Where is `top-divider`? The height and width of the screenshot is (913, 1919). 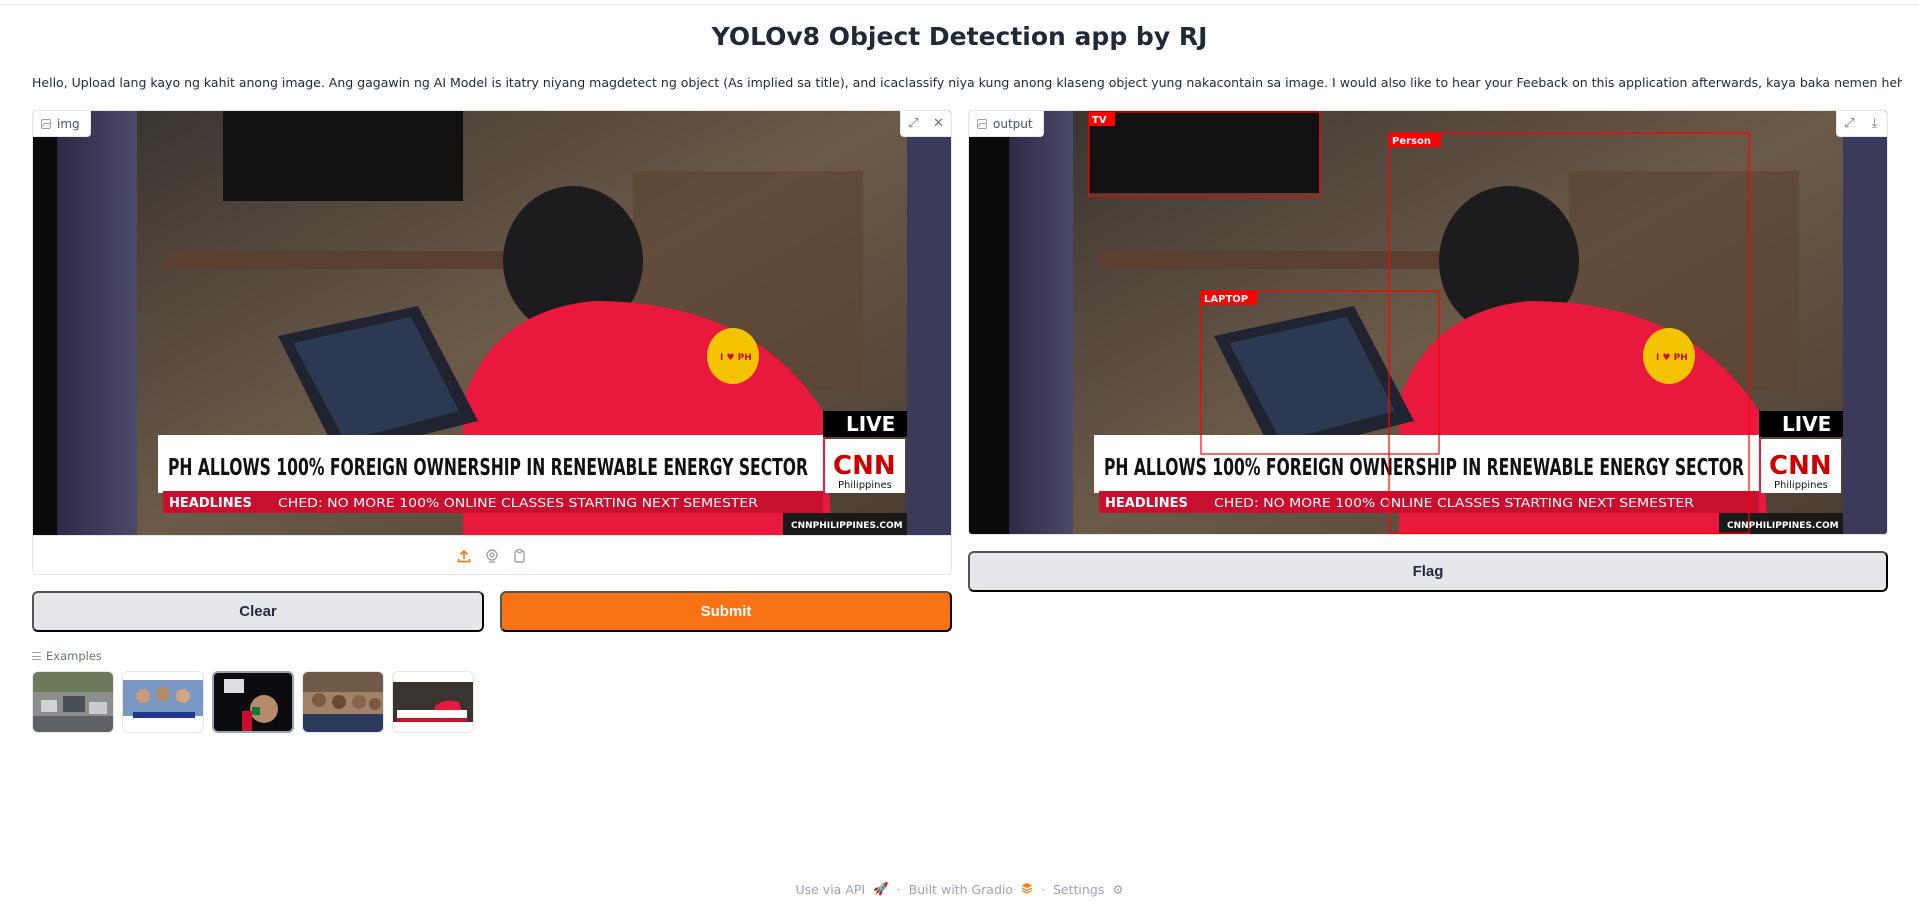 top-divider is located at coordinates (959, 4).